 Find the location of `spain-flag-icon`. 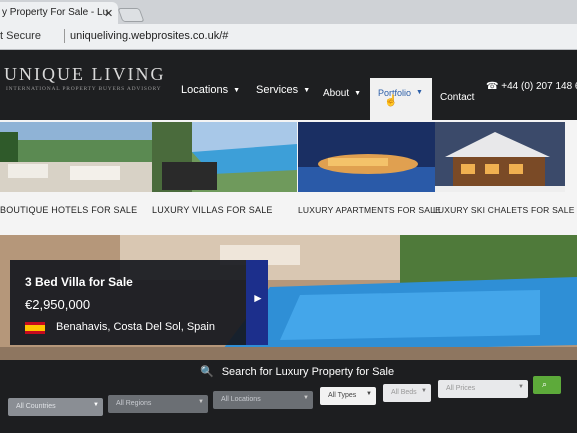

spain-flag-icon is located at coordinates (35, 328).